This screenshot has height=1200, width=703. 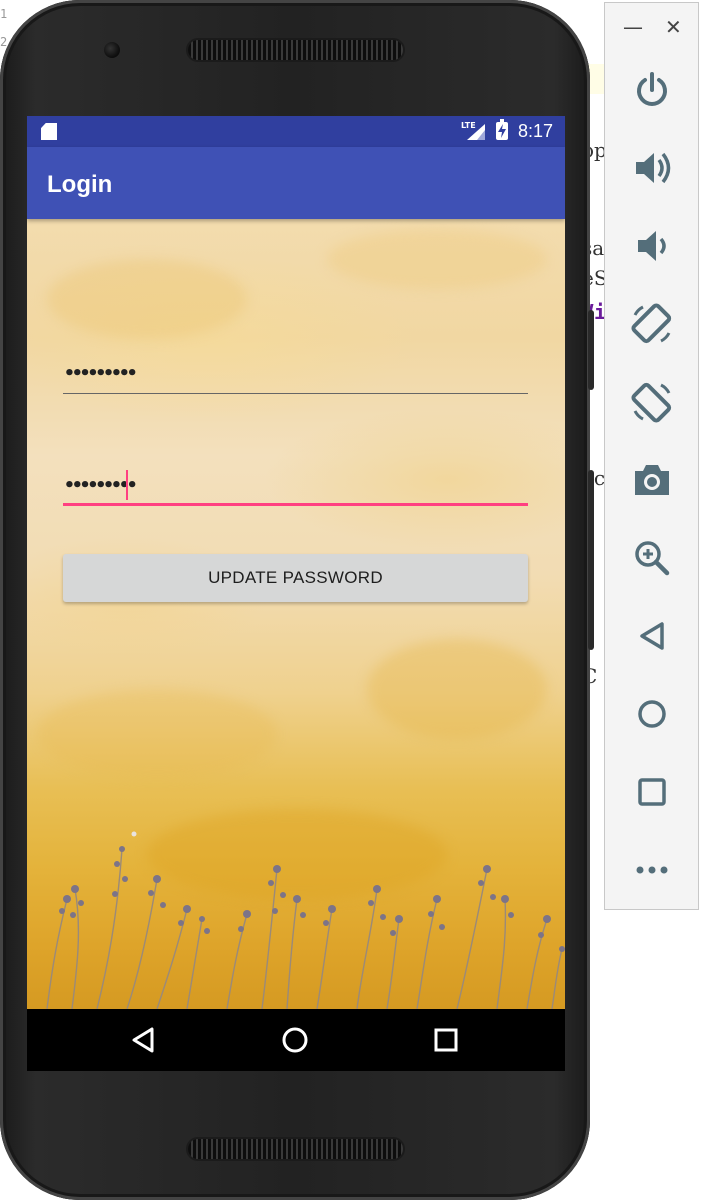 I want to click on sd-card-icon, so click(x=49, y=131).